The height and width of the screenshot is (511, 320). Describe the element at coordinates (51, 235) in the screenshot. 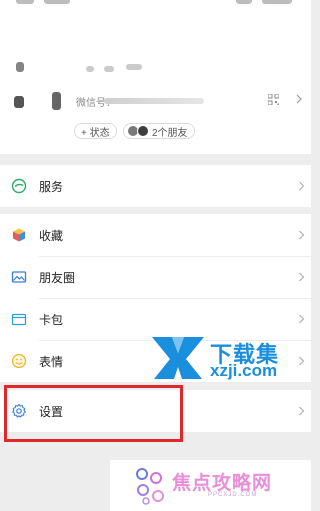

I see `favorites-label: 收藏` at that location.